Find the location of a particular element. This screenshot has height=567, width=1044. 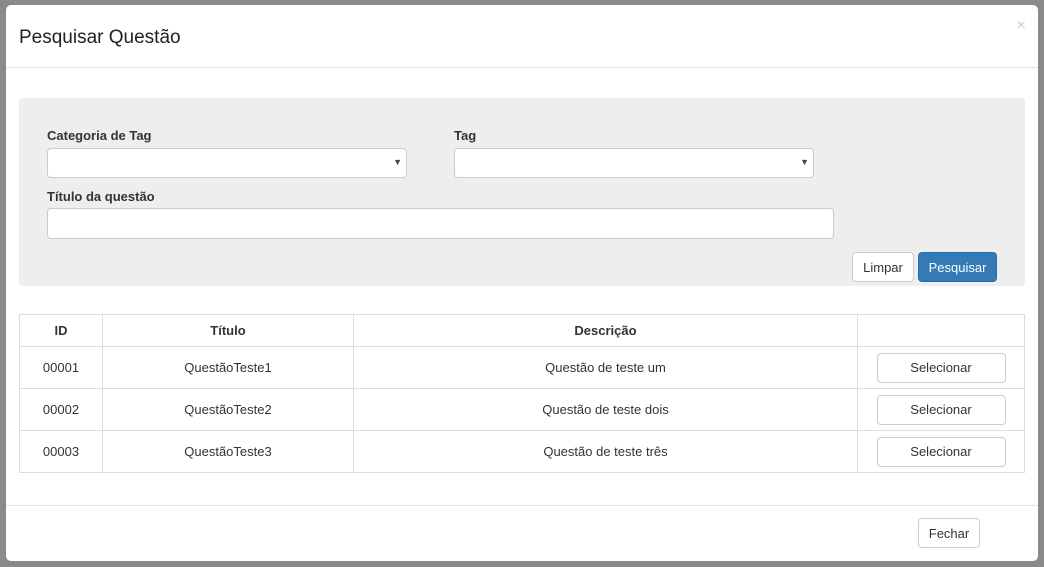

modal-title: Pesquisar Questão is located at coordinates (100, 37).